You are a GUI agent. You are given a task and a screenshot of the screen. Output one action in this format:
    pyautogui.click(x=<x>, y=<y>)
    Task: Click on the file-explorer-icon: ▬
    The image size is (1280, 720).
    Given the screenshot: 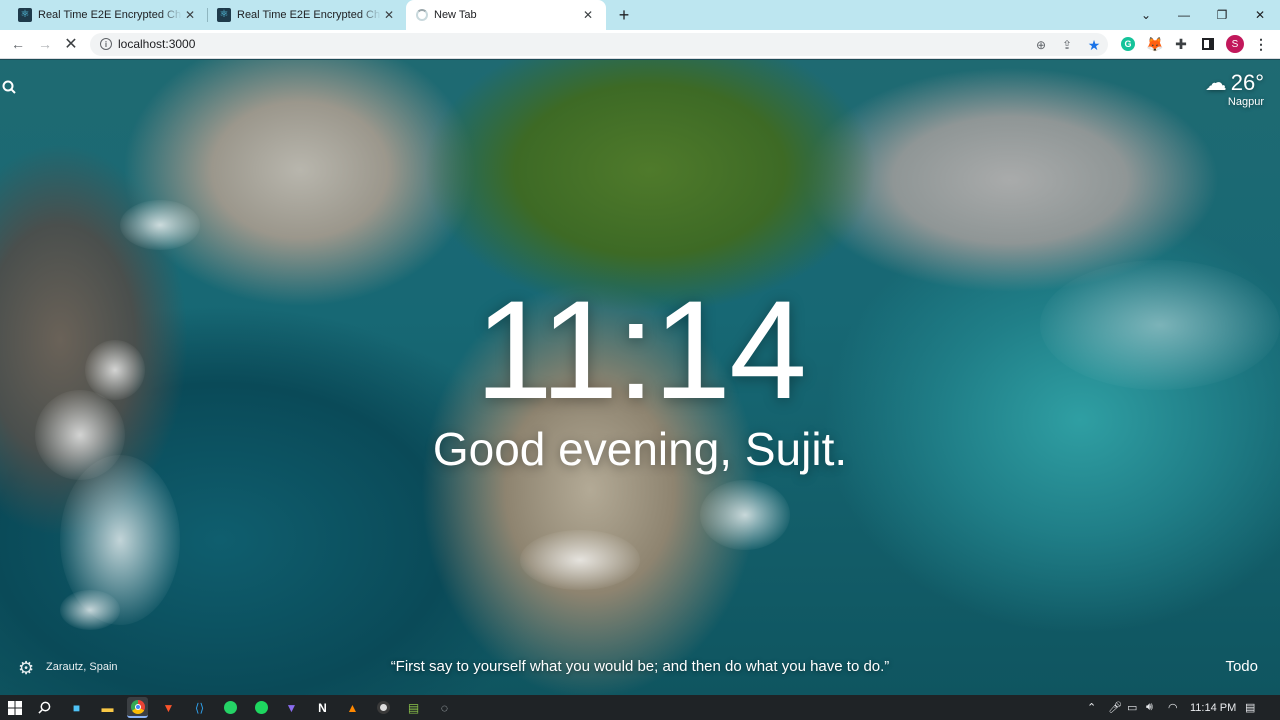 What is the action you would take?
    pyautogui.click(x=107, y=707)
    